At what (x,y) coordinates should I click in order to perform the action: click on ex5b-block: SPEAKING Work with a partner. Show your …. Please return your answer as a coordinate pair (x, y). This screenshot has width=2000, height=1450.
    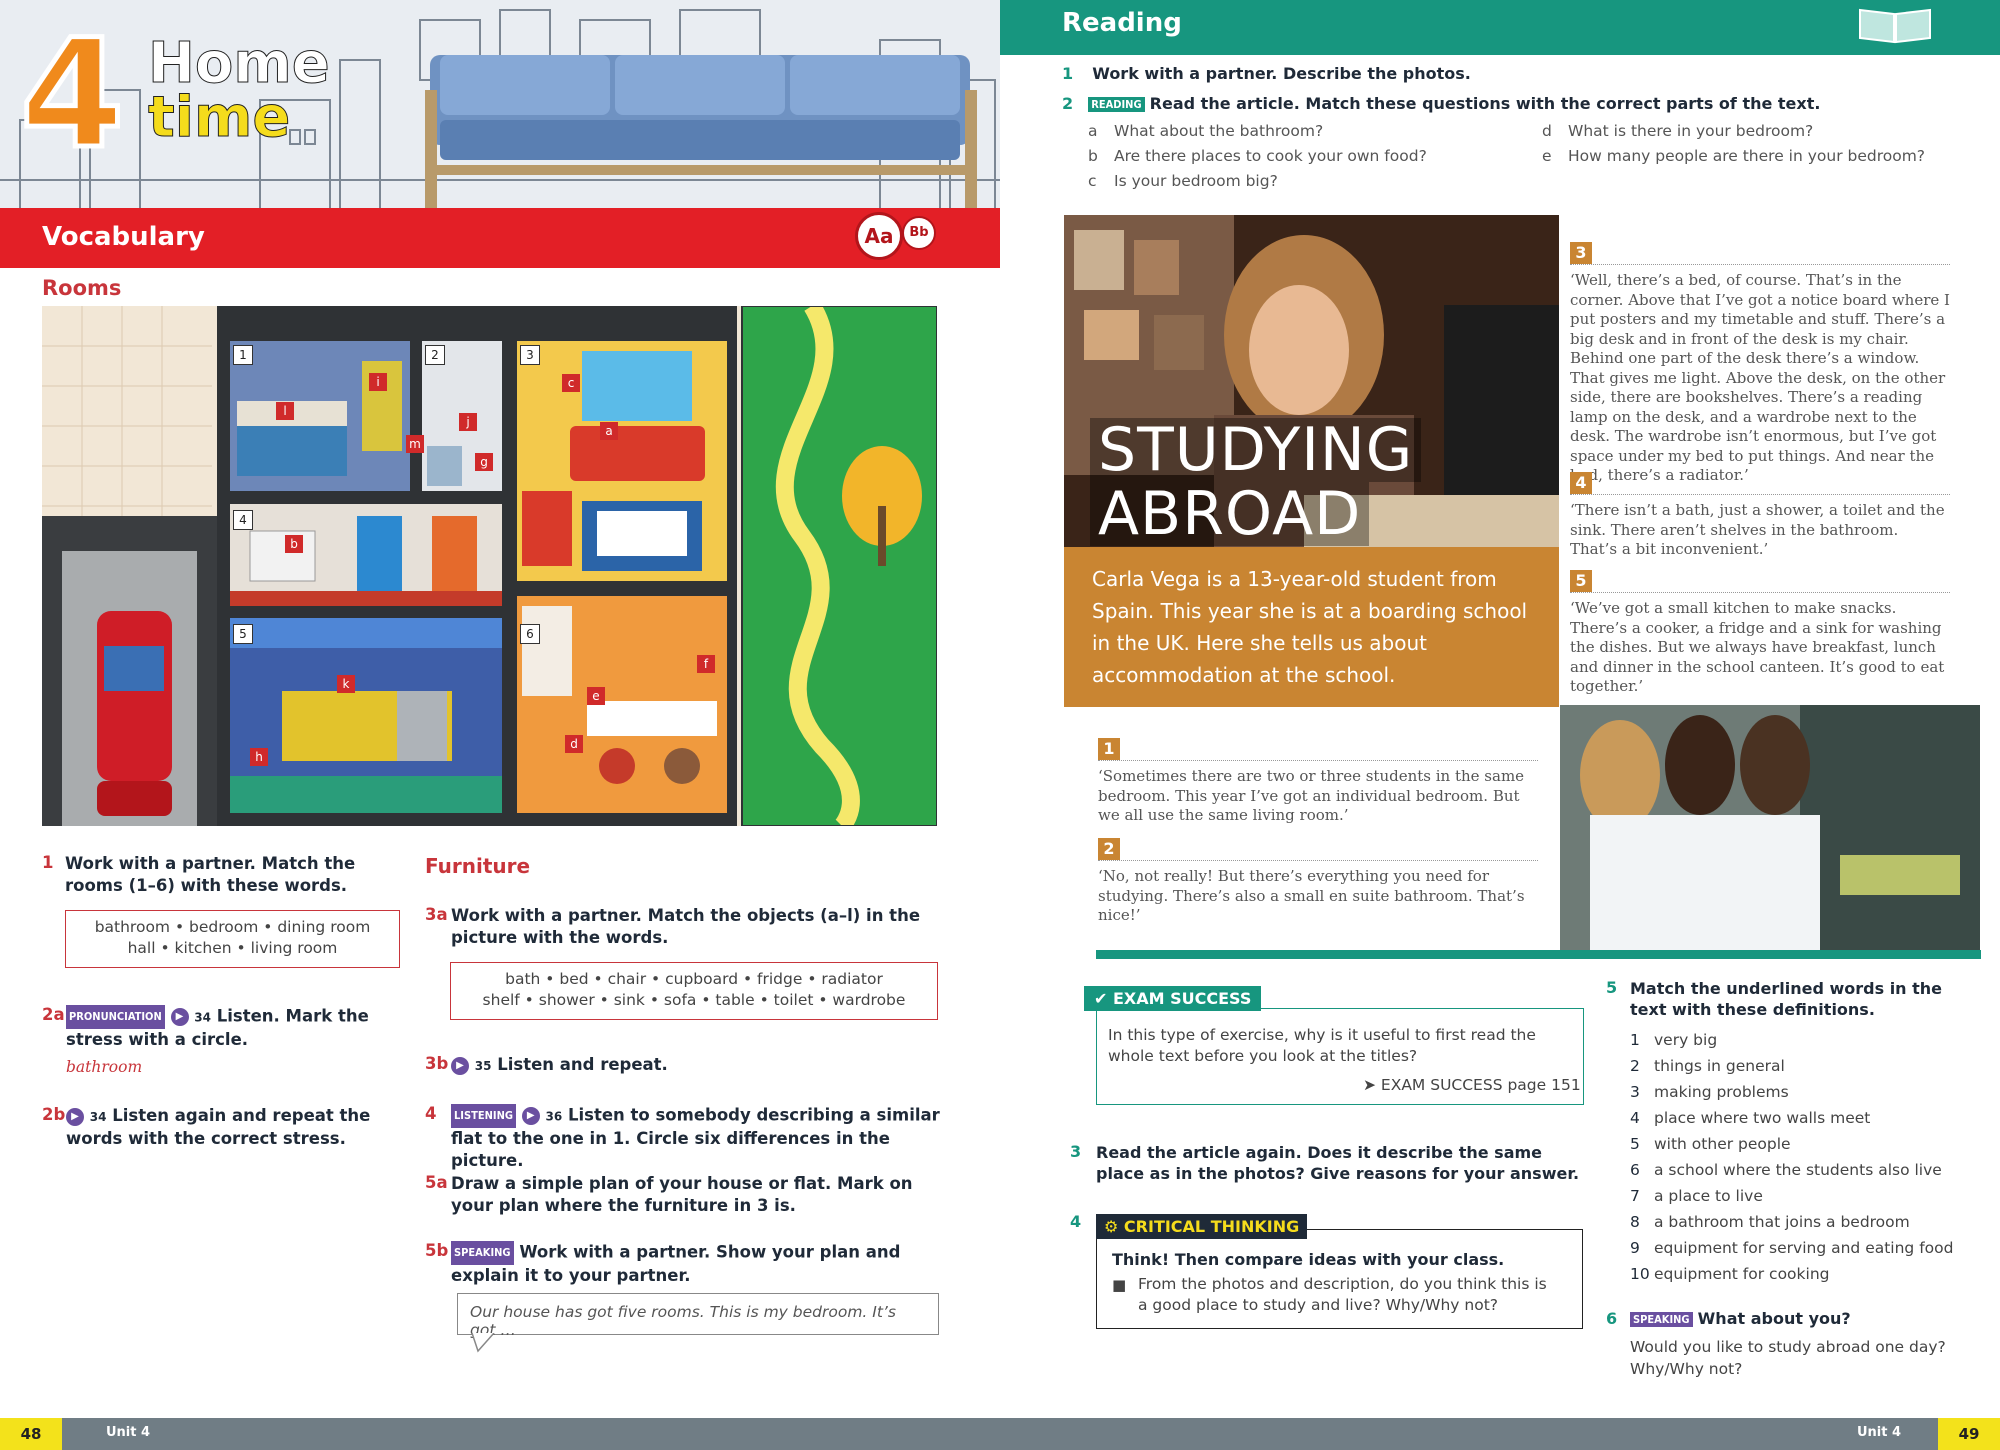
    Looking at the image, I should click on (696, 1264).